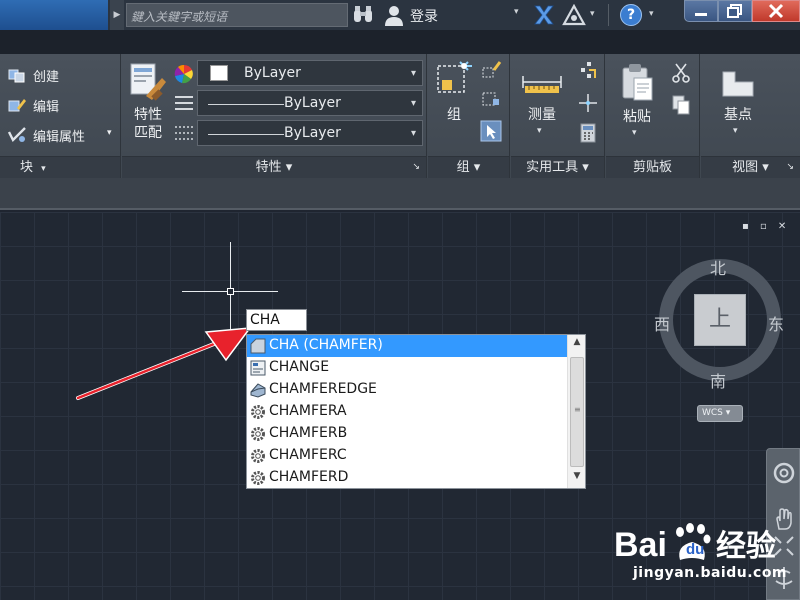  What do you see at coordinates (326, 345) in the screenshot?
I see `autocomplete-item-label: CHA (CHAMFER)` at bounding box center [326, 345].